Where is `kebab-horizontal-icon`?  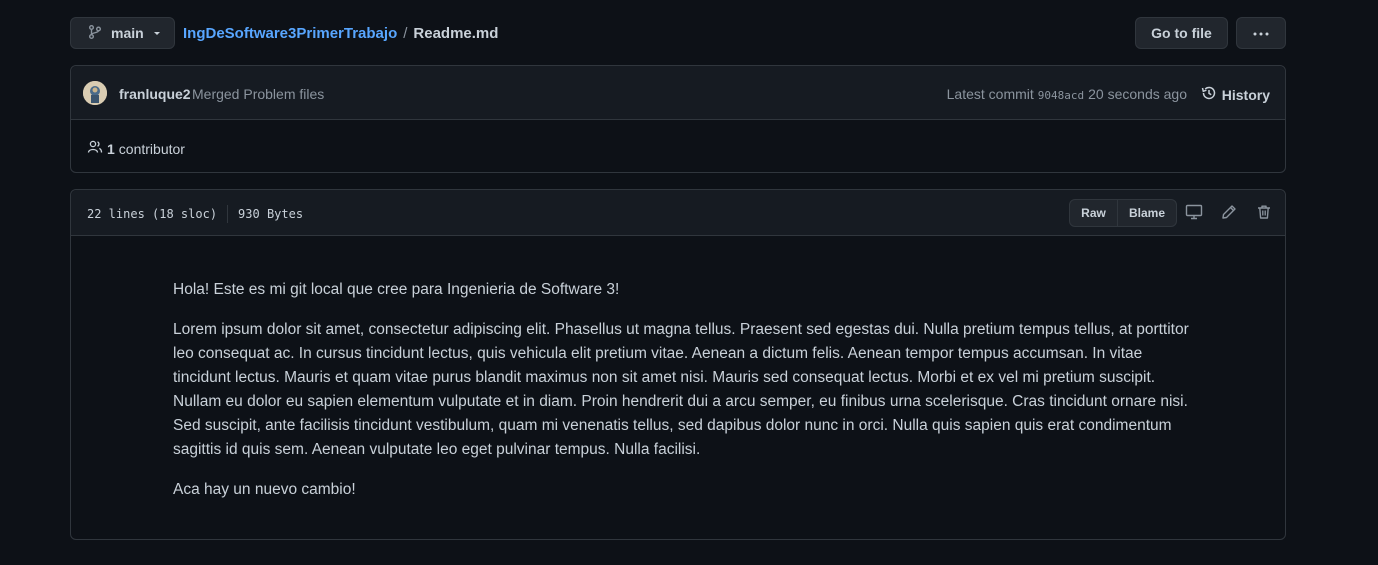
kebab-horizontal-icon is located at coordinates (1261, 33).